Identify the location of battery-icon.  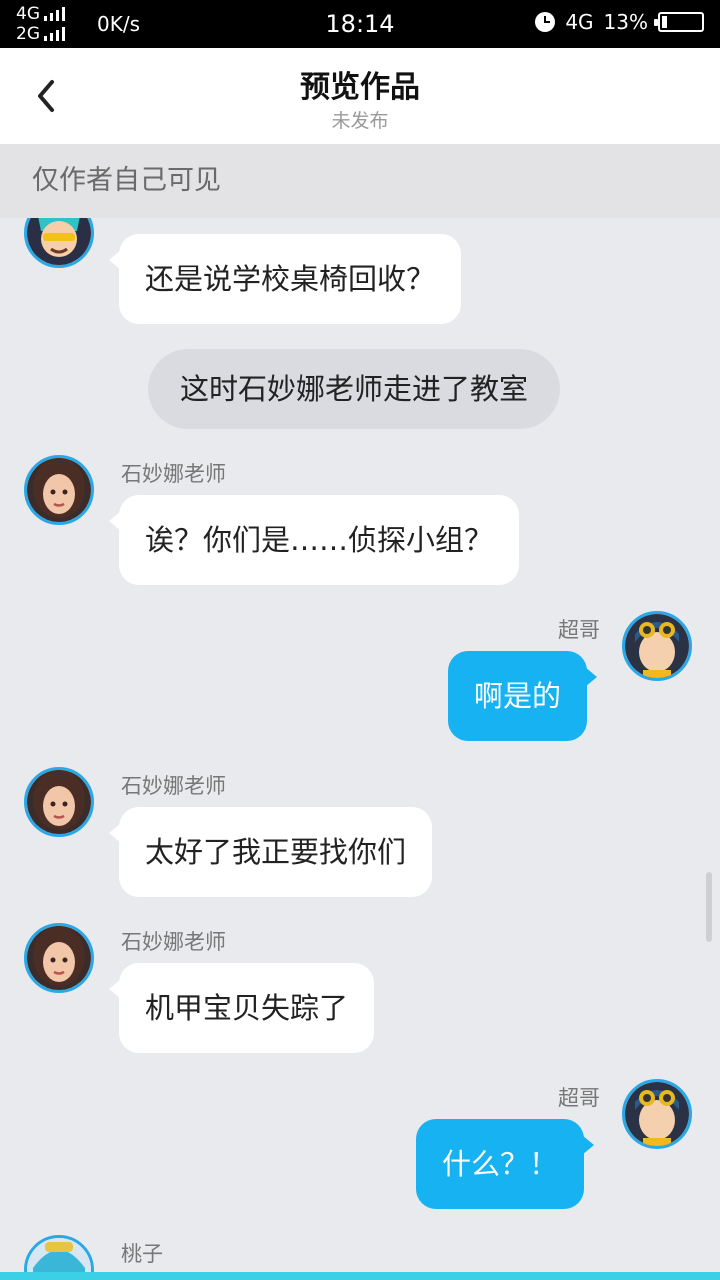
(679, 22).